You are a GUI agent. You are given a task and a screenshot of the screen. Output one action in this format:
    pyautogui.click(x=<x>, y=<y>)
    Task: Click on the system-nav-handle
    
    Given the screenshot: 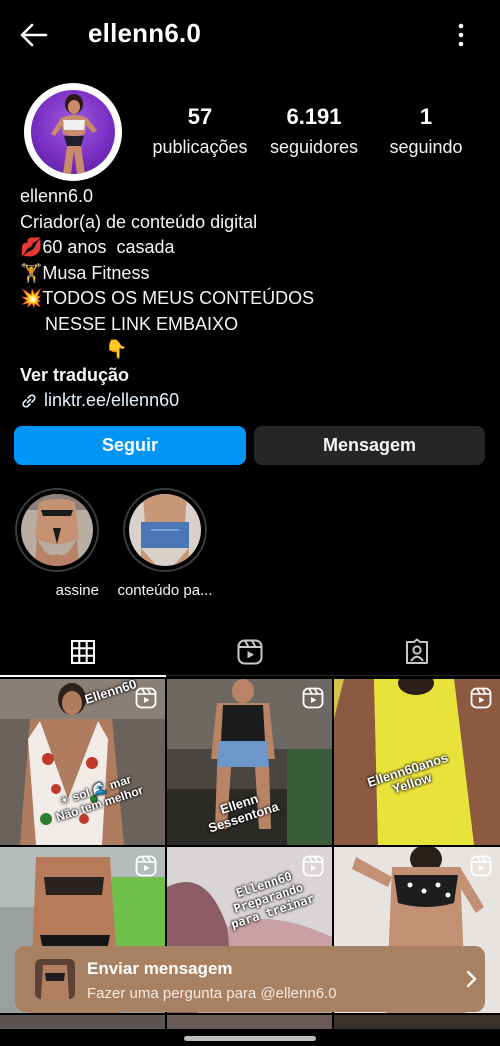 What is the action you would take?
    pyautogui.click(x=250, y=1038)
    